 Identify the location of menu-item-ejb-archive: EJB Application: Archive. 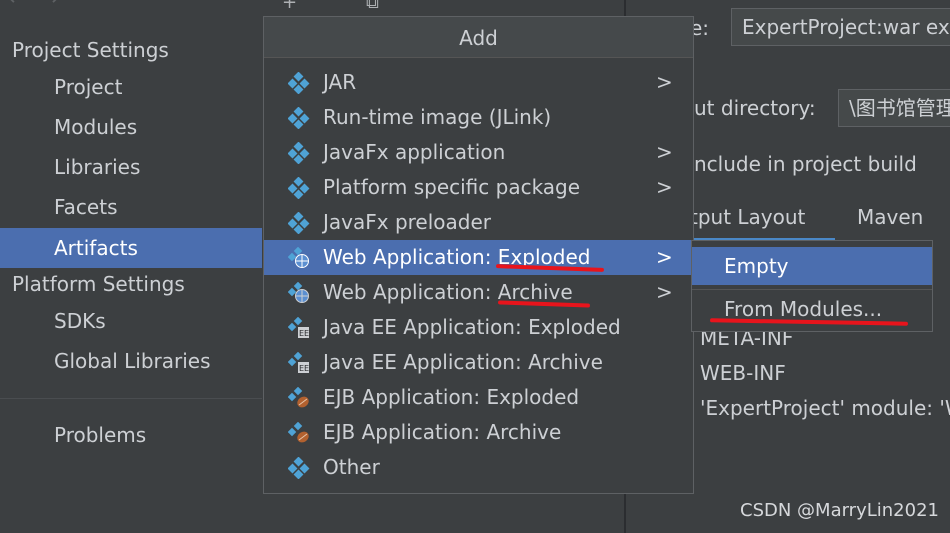
(478, 432).